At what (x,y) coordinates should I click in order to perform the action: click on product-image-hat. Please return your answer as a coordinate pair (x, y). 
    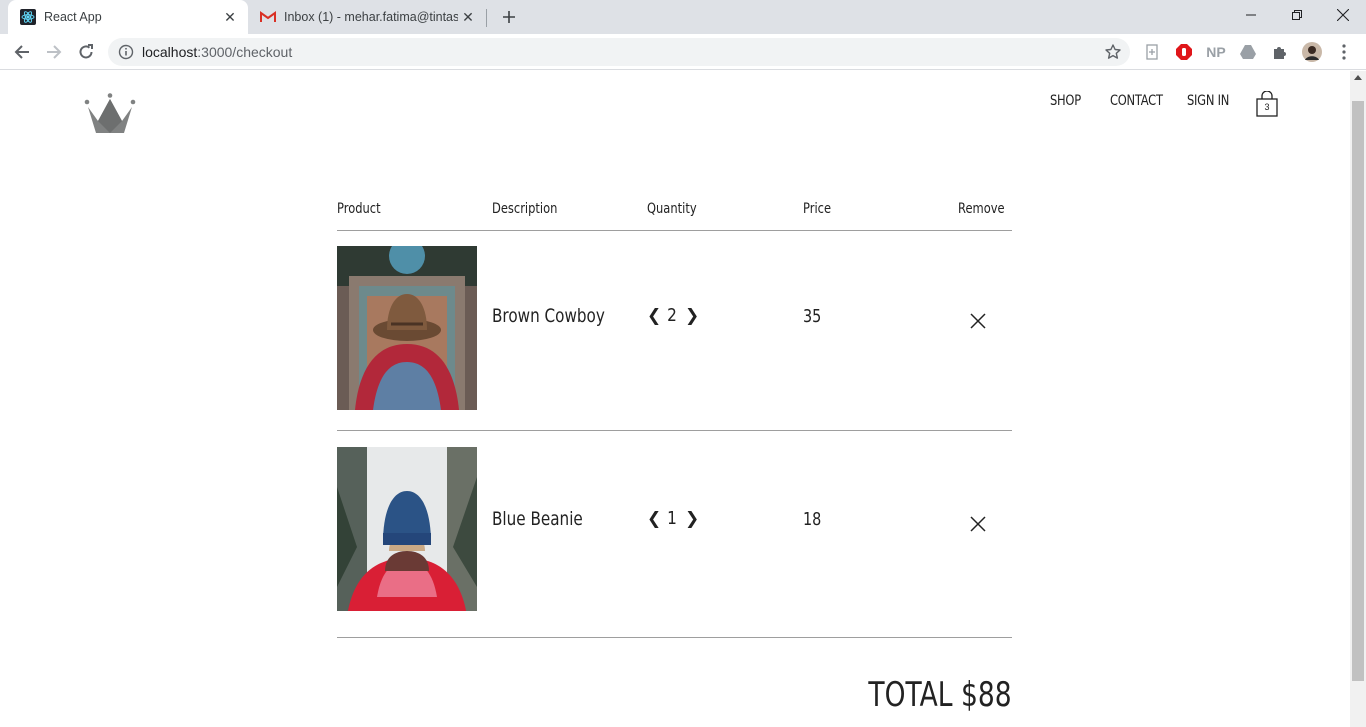
    Looking at the image, I should click on (407, 328).